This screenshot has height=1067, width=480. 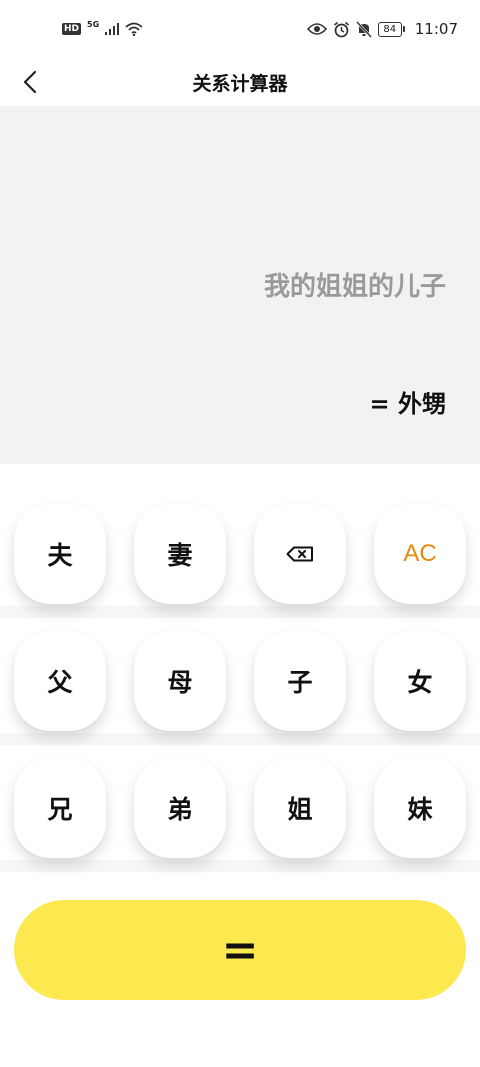 What do you see at coordinates (420, 554) in the screenshot?
I see `clear-button: AC` at bounding box center [420, 554].